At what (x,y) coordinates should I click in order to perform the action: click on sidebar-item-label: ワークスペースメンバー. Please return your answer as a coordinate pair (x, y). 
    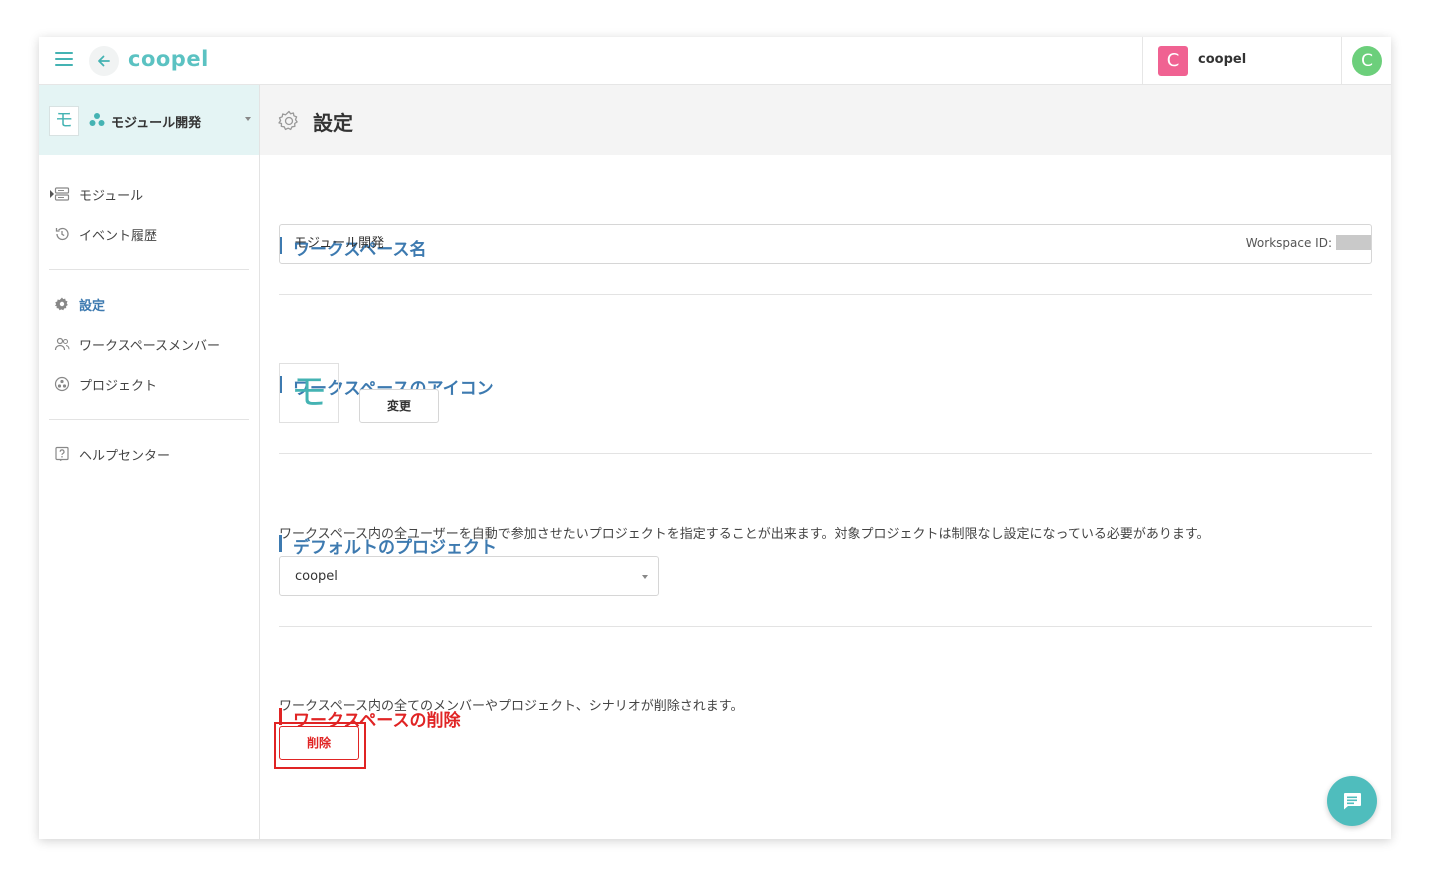
    Looking at the image, I should click on (150, 346).